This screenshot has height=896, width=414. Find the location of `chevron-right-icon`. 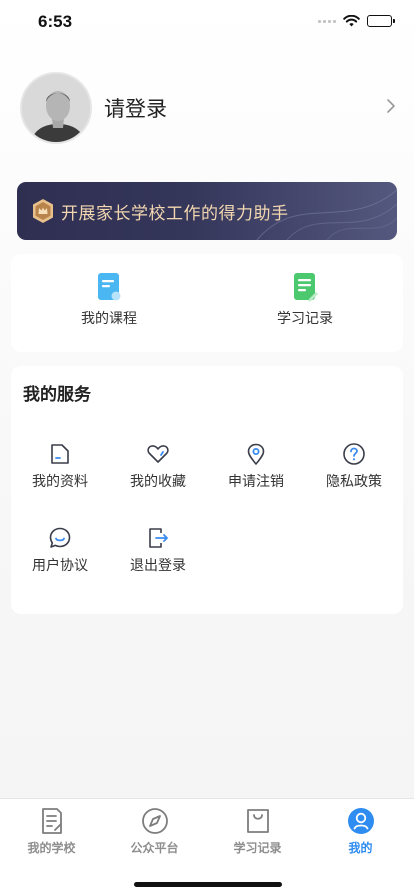

chevron-right-icon is located at coordinates (391, 106).